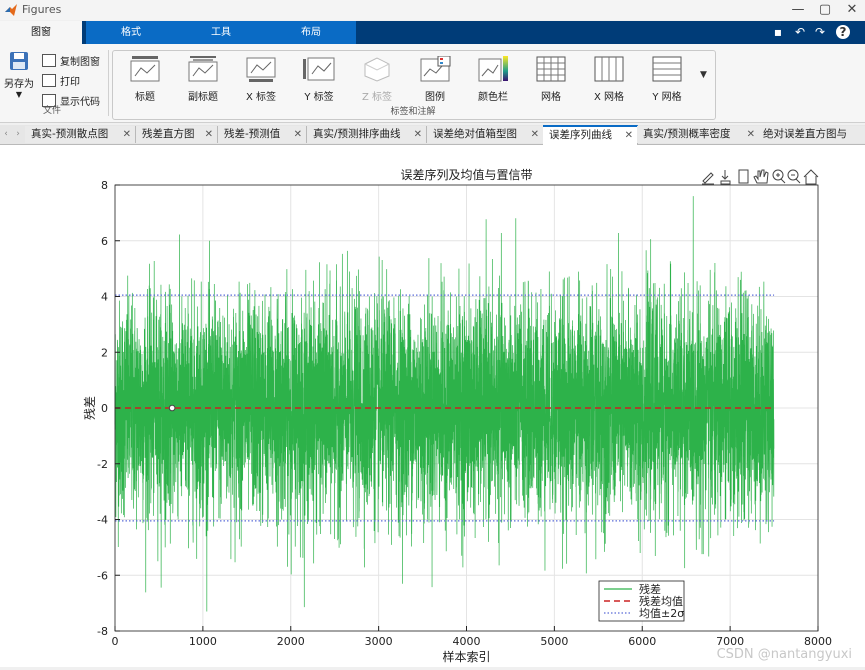 The image size is (865, 670). Describe the element at coordinates (172, 408) in the screenshot. I see `data-tip-marker` at that location.